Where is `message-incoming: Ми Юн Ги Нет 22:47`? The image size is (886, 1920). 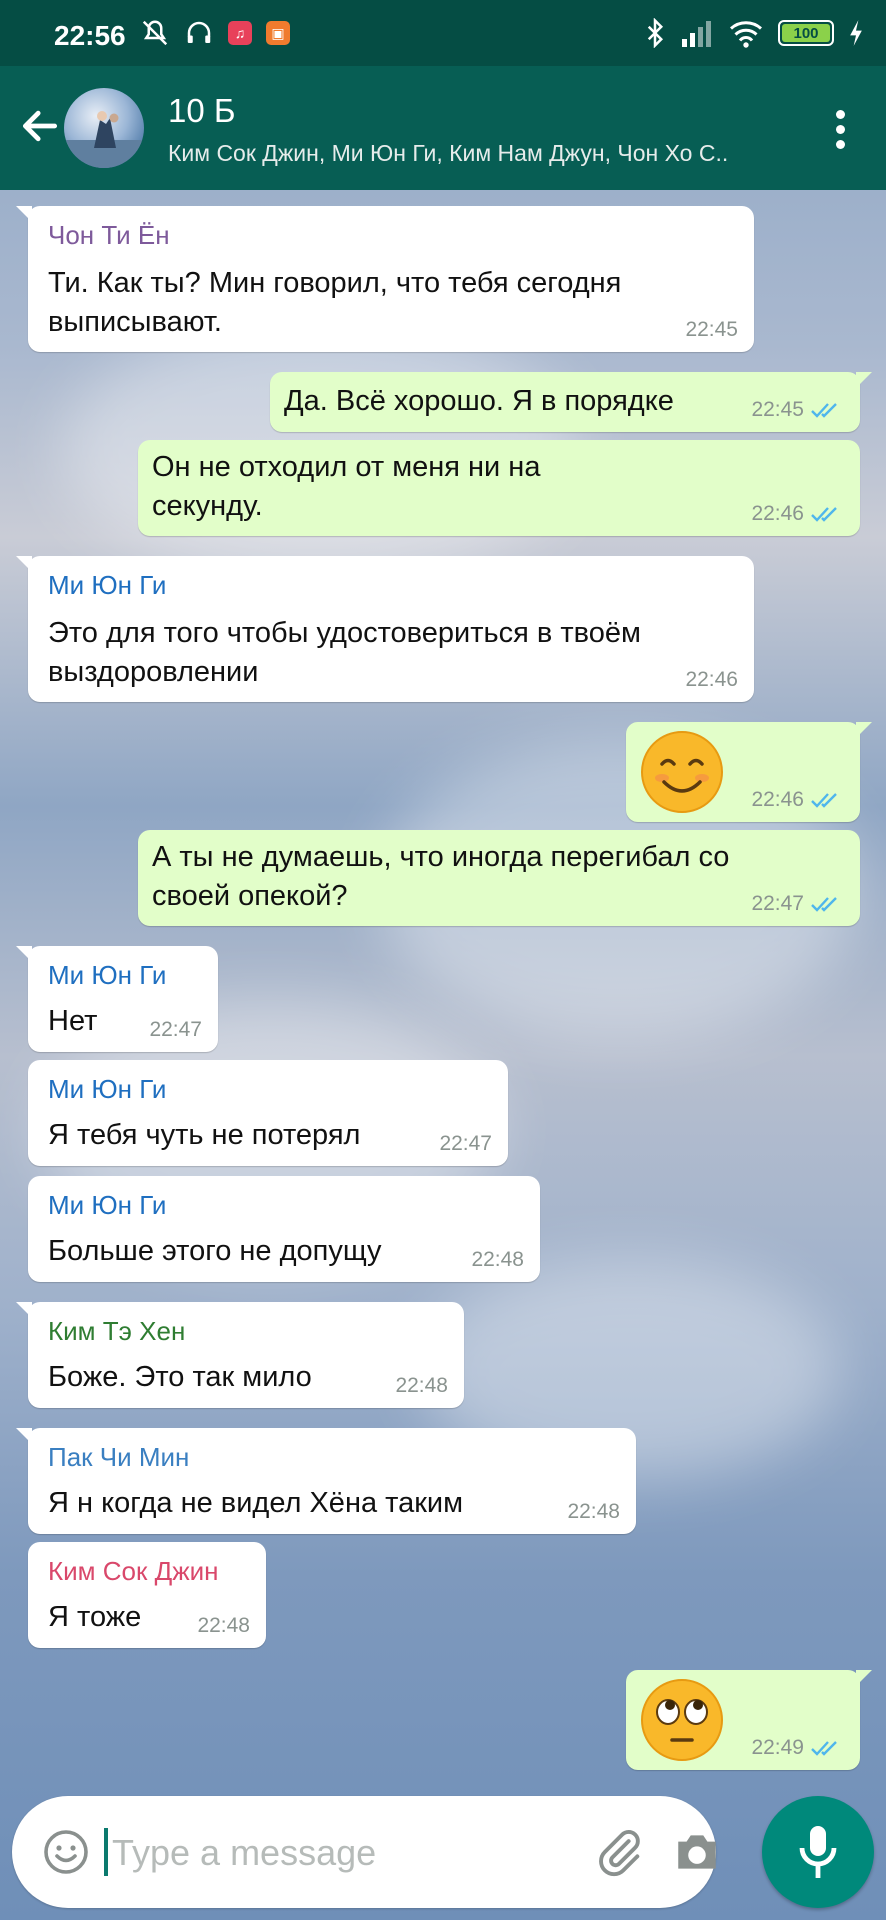 message-incoming: Ми Юн Ги Нет 22:47 is located at coordinates (117, 999).